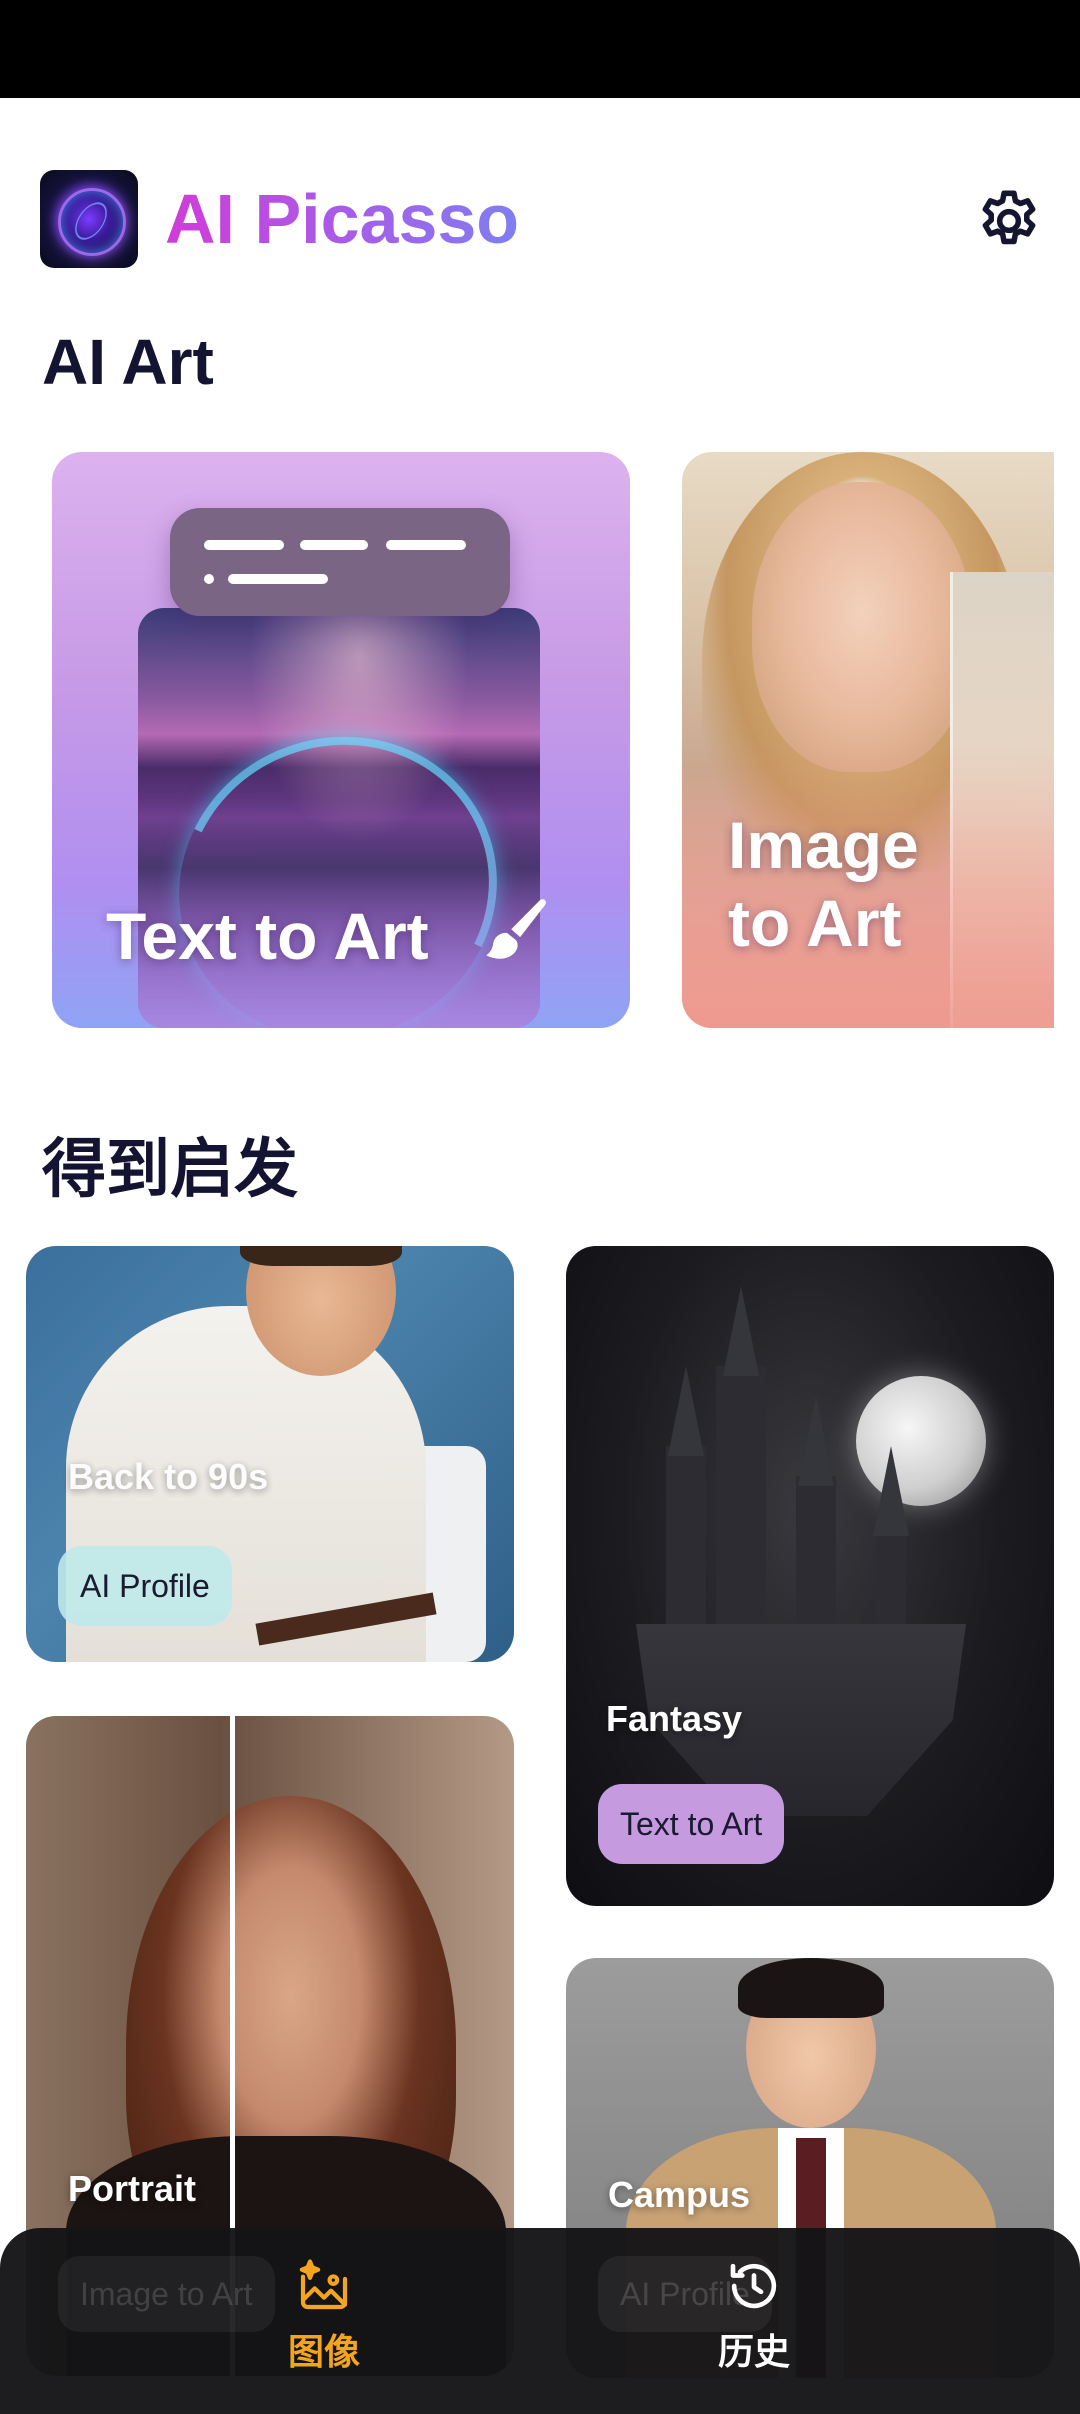  What do you see at coordinates (691, 1824) in the screenshot?
I see `inspiration-card-tag: Text to Art` at bounding box center [691, 1824].